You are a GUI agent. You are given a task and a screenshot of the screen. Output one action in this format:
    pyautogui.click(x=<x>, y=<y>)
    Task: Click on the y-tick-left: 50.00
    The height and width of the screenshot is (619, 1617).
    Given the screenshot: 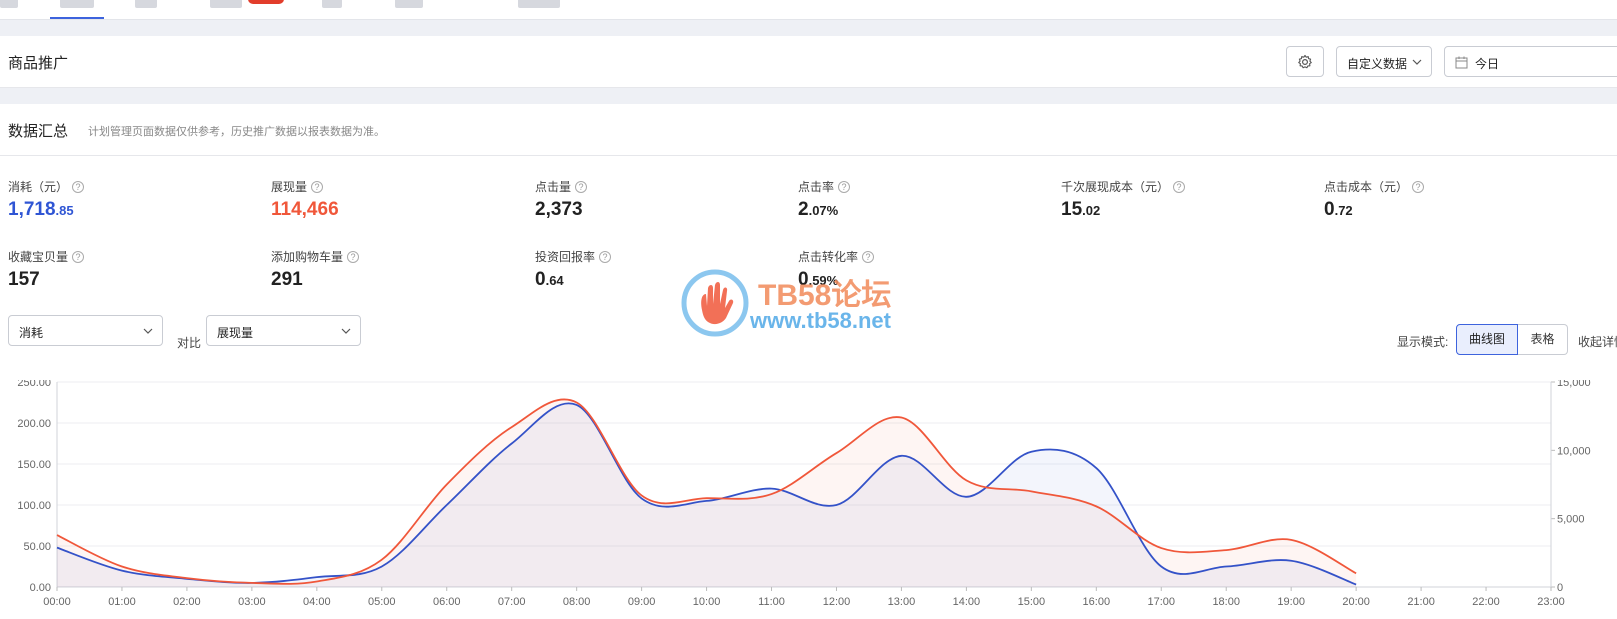 What is the action you would take?
    pyautogui.click(x=37, y=547)
    